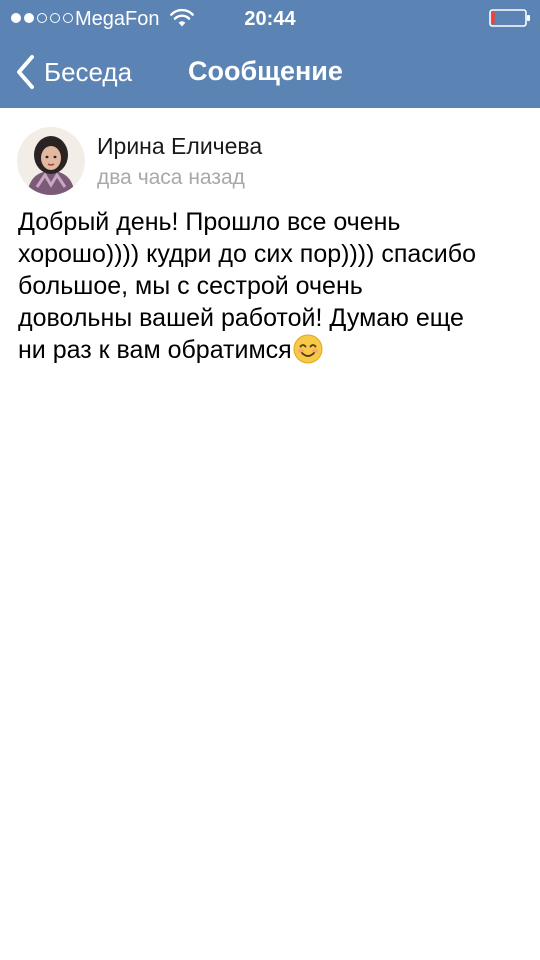 This screenshot has width=540, height=960. I want to click on status-bar: MegaFon 20:44, so click(270, 18).